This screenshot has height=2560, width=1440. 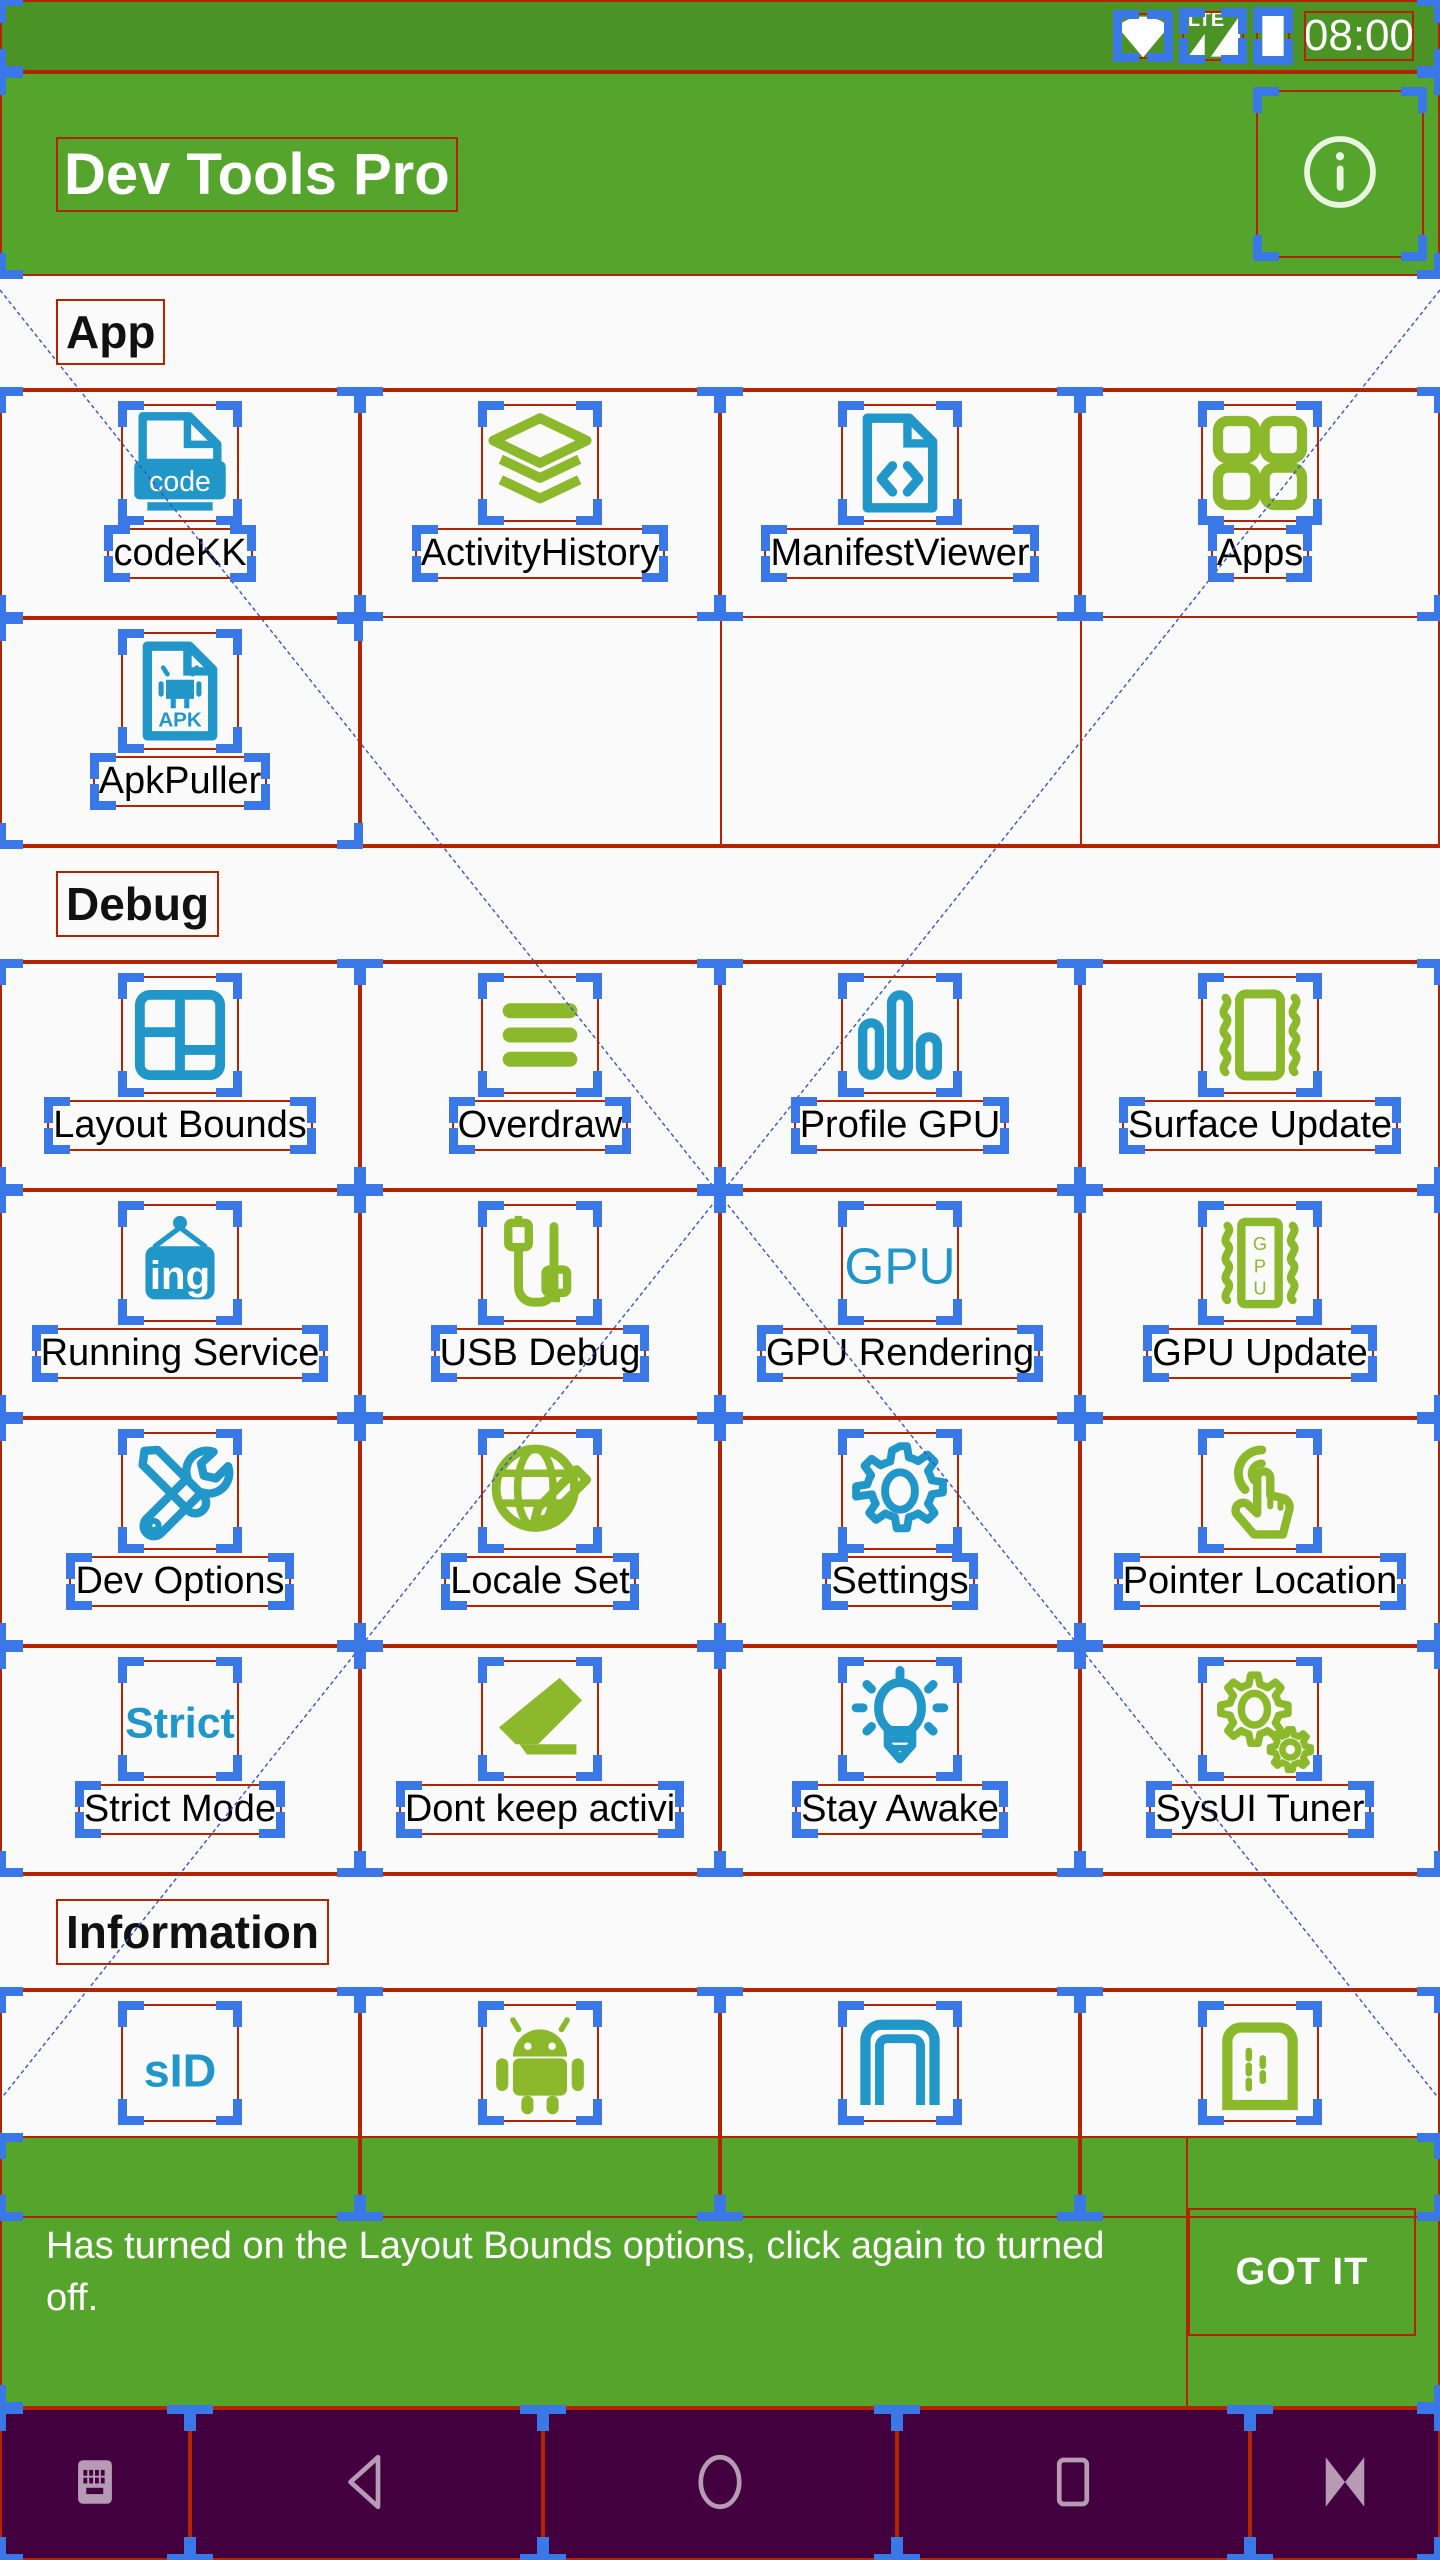 I want to click on gear-icon, so click(x=900, y=1491).